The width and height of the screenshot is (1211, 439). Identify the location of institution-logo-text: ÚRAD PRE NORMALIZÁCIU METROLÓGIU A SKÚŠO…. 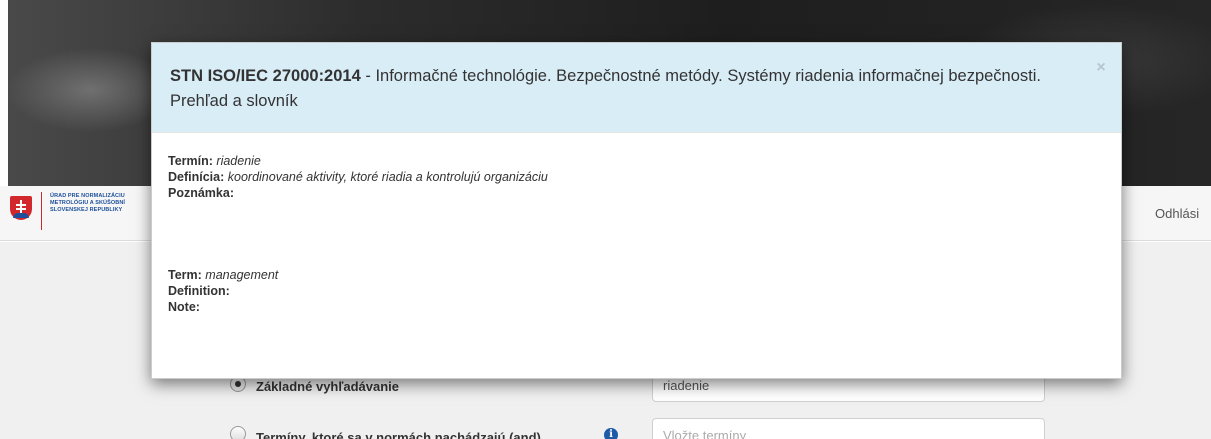
(100, 203).